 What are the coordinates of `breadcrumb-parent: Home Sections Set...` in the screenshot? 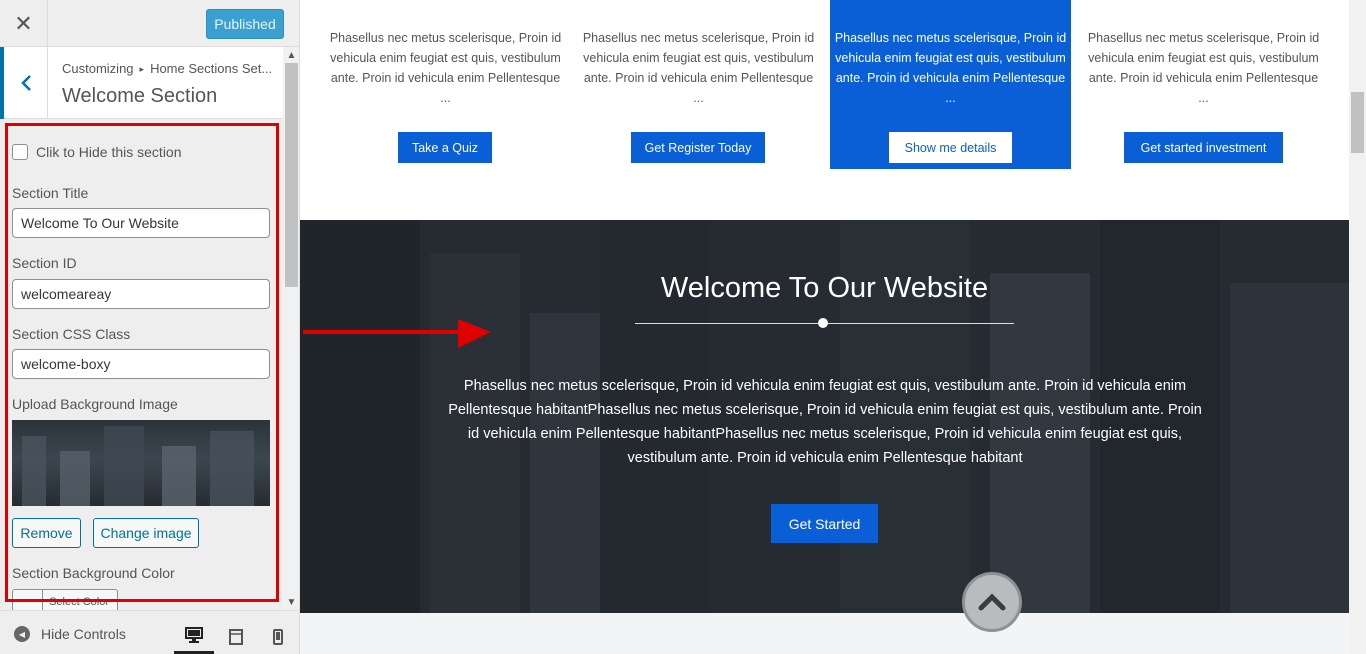 It's located at (211, 68).